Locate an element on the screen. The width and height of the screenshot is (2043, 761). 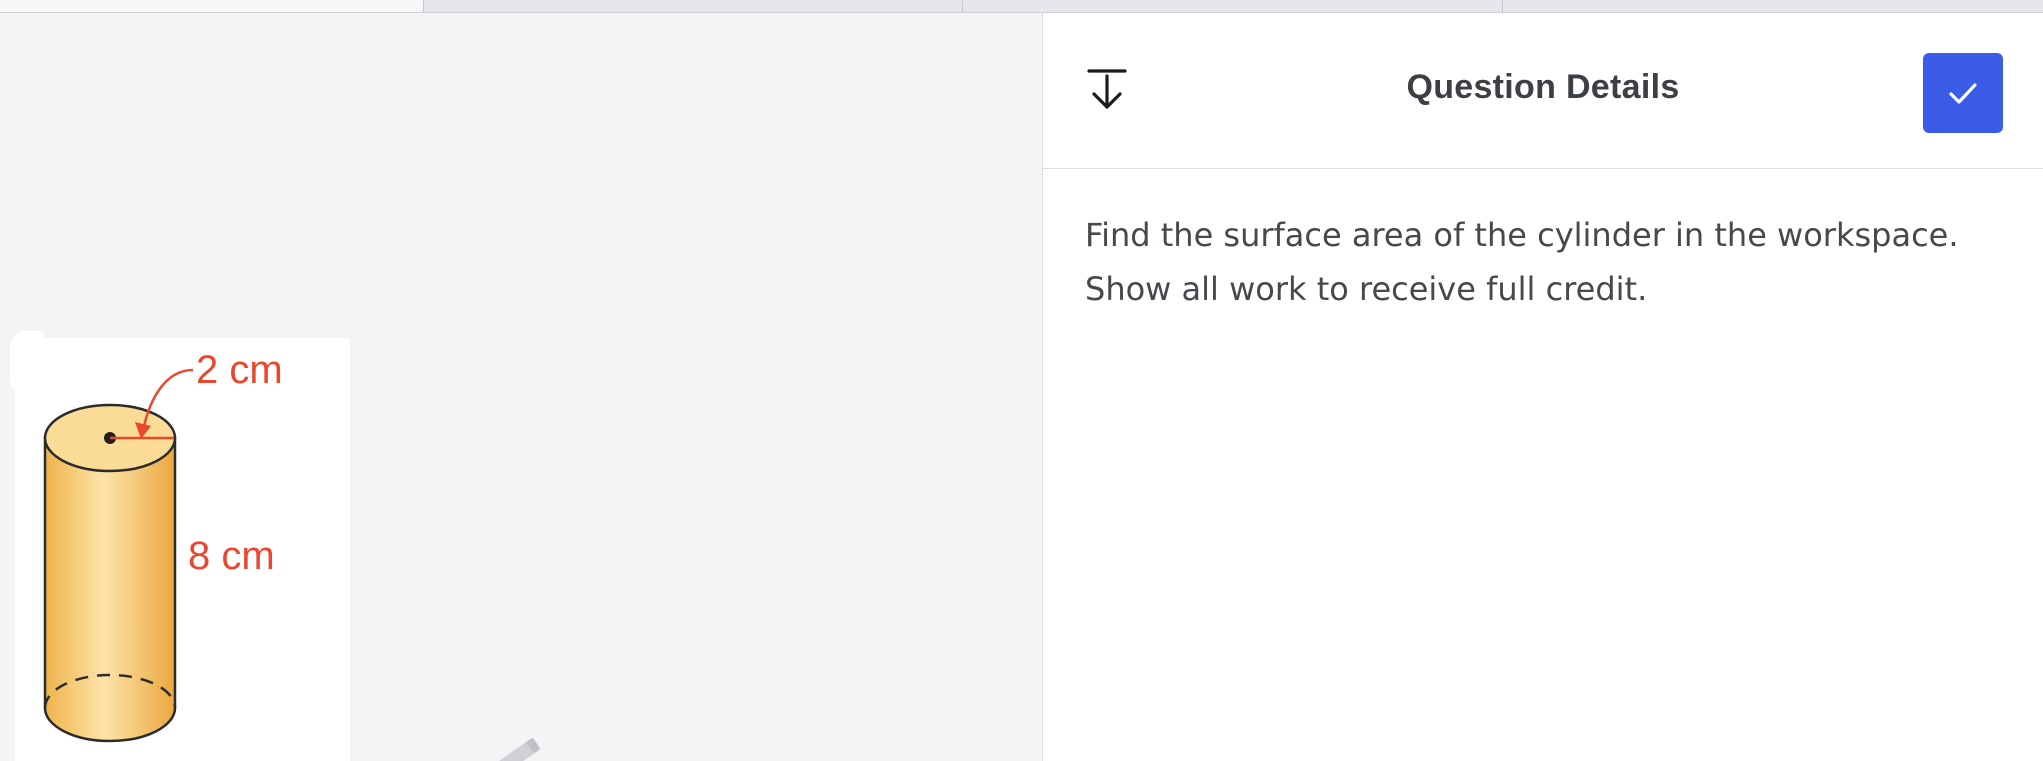
cylinder-body is located at coordinates (110, 589).